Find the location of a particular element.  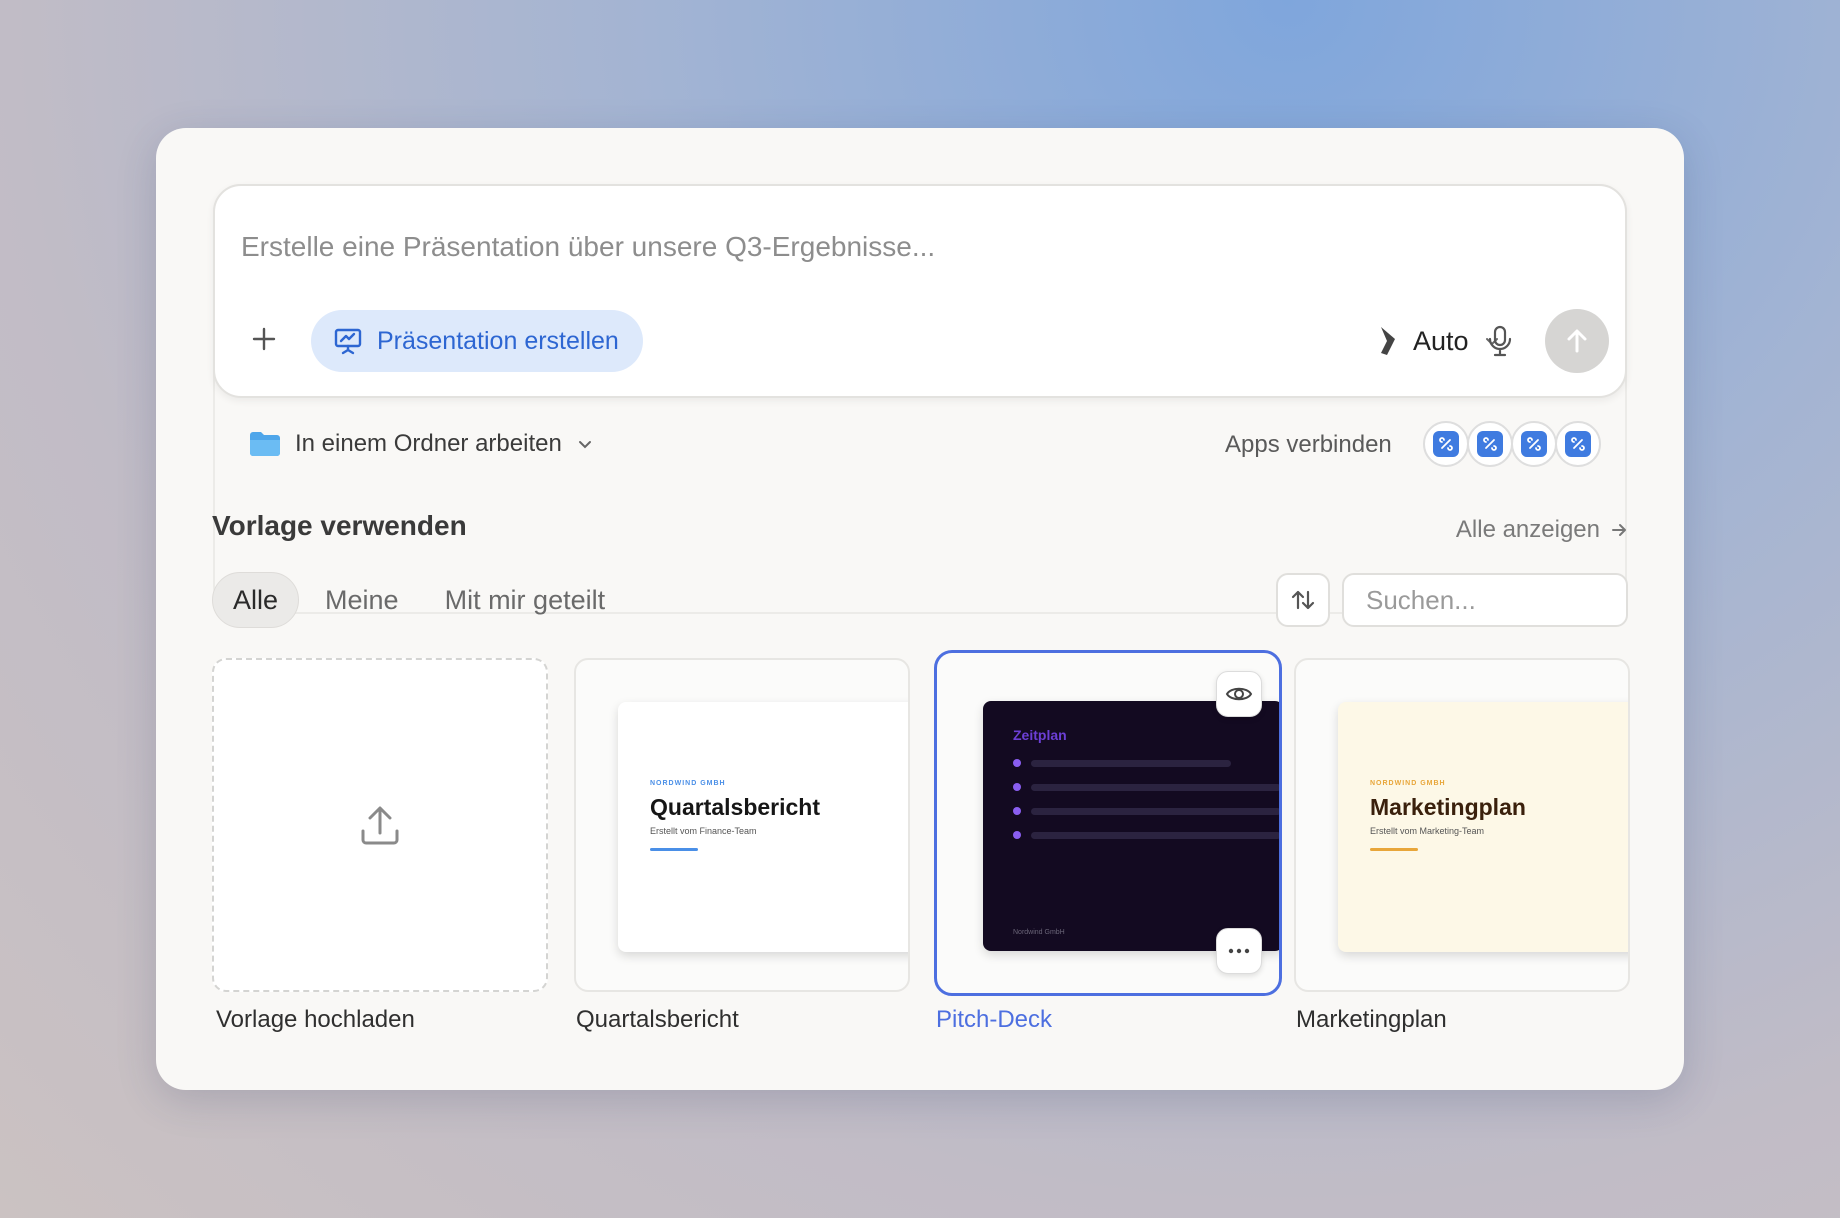

arrow-up-icon is located at coordinates (1577, 341).